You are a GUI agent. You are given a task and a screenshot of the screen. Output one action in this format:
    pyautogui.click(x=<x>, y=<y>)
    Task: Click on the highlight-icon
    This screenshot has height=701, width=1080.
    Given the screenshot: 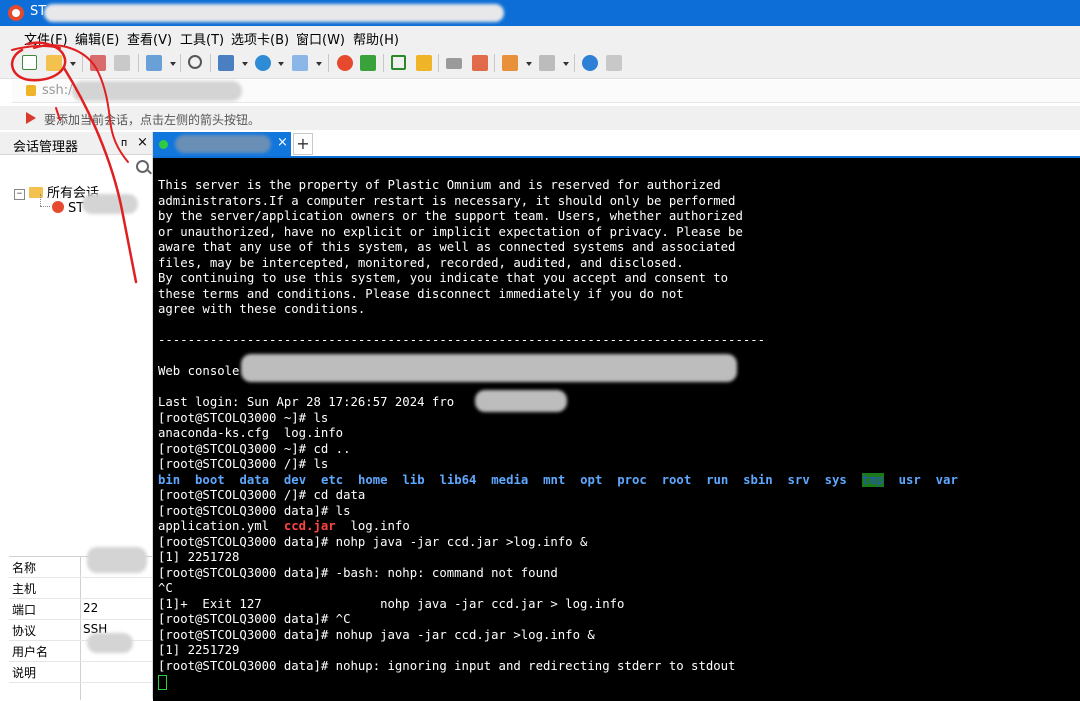 What is the action you would take?
    pyautogui.click(x=480, y=63)
    